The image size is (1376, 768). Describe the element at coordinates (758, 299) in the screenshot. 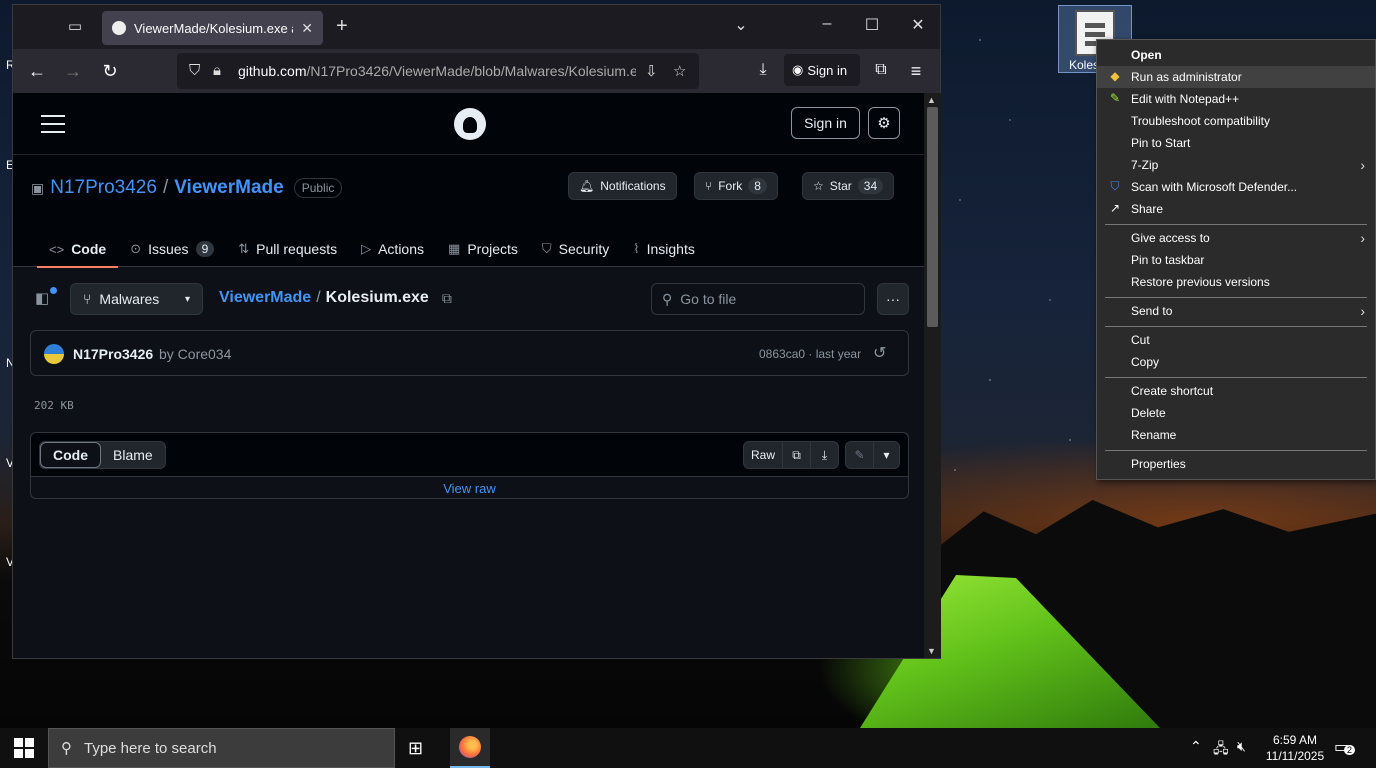

I see `go-to-file-input: ⚲ Go to file` at that location.